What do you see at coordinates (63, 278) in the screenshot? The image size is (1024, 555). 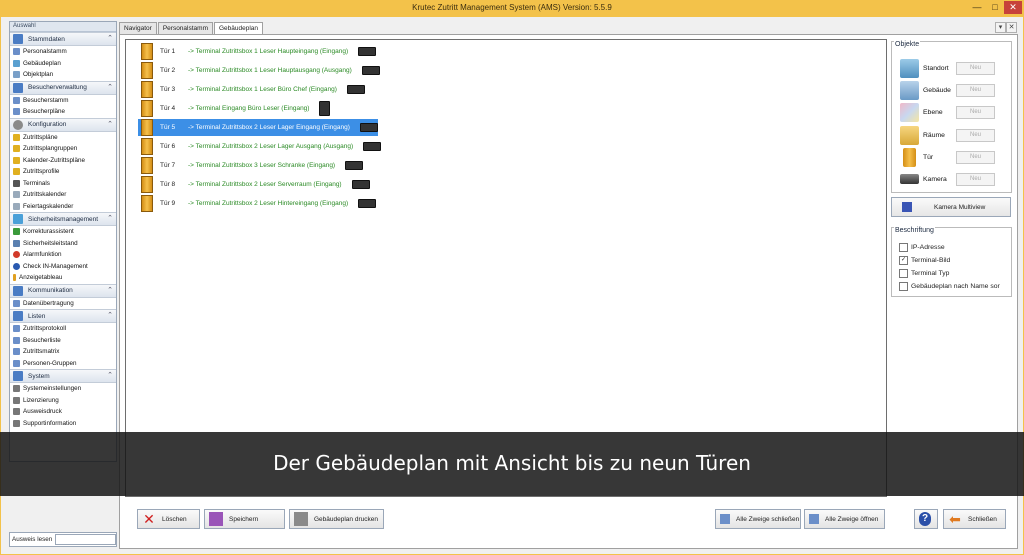 I see `sidebar-item-anzeigetableau: Anzeigetableau` at bounding box center [63, 278].